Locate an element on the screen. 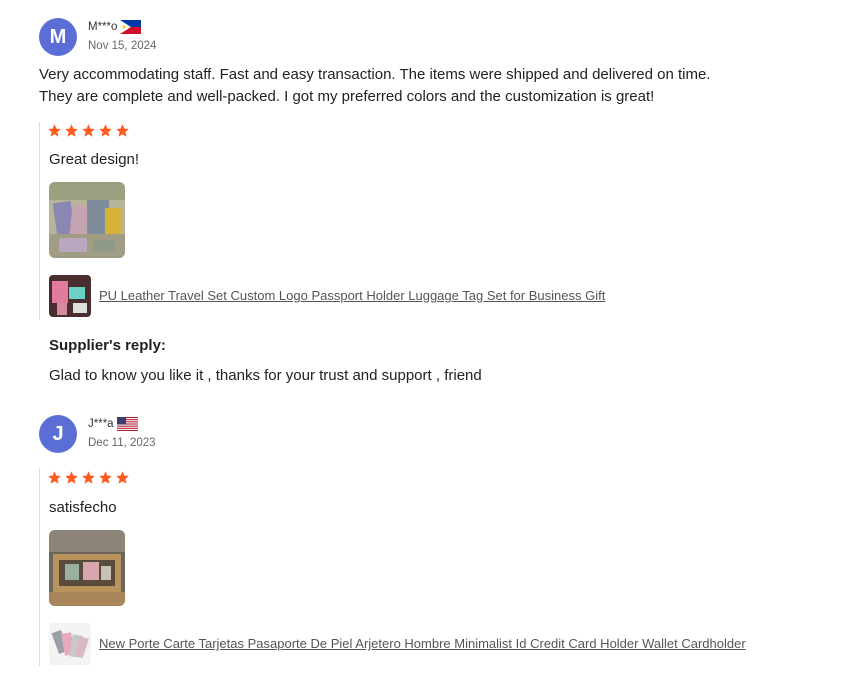 The height and width of the screenshot is (680, 854). star-rating is located at coordinates (88, 477).